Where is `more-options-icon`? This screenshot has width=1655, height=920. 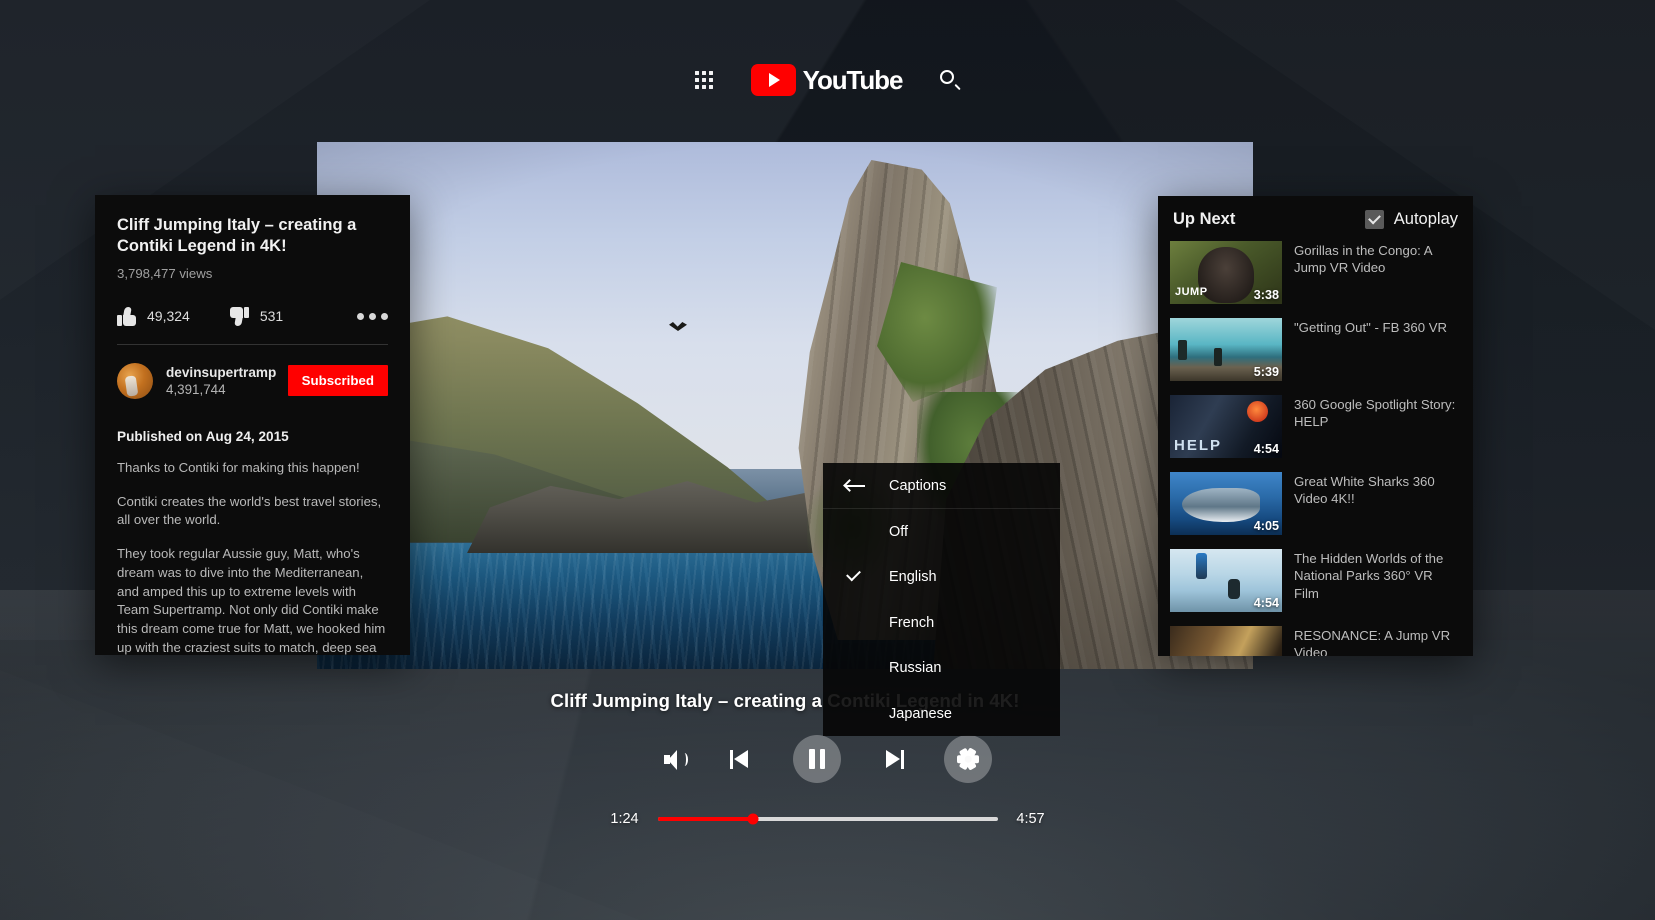
more-options-icon is located at coordinates (372, 316).